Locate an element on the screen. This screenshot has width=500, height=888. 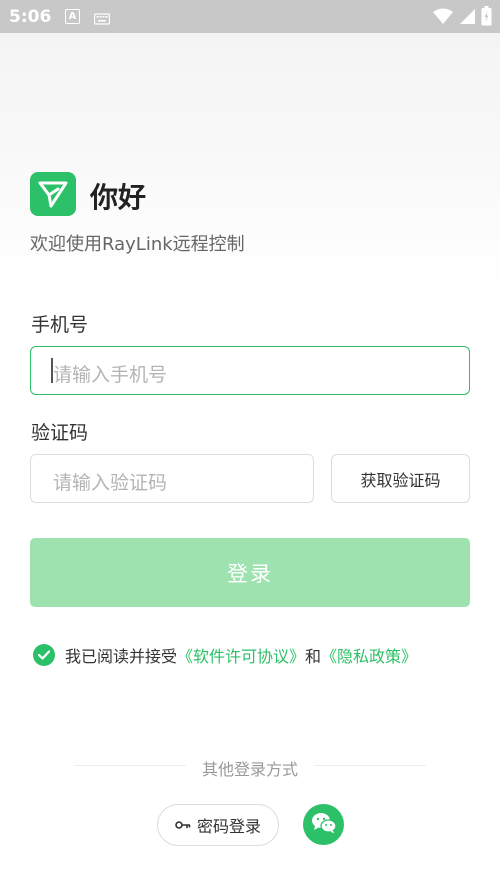
phone-label: 手机号 is located at coordinates (60, 325).